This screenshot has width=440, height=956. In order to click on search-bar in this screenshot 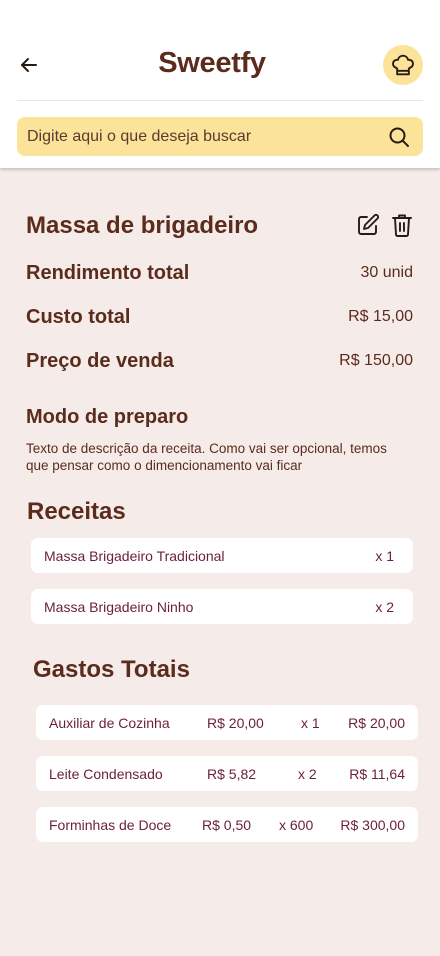, I will do `click(220, 136)`.